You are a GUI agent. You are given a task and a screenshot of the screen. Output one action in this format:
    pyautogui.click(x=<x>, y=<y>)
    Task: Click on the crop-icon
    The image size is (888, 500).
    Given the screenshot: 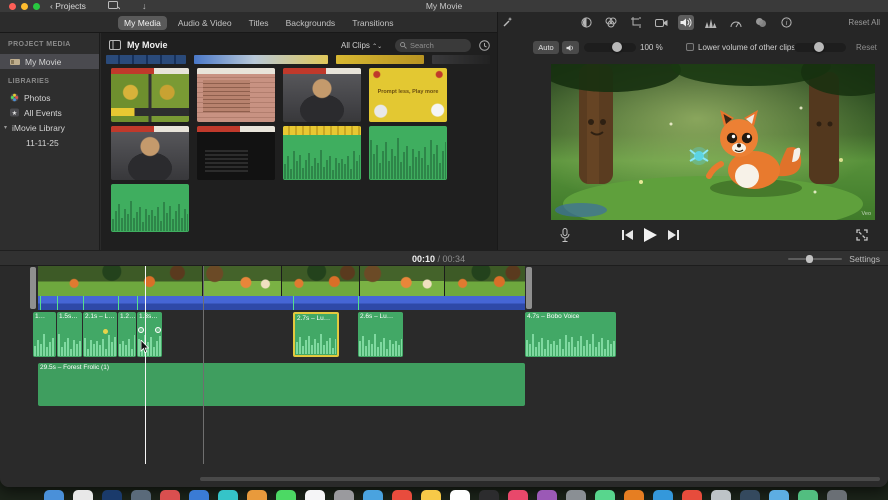 What is the action you would take?
    pyautogui.click(x=636, y=22)
    